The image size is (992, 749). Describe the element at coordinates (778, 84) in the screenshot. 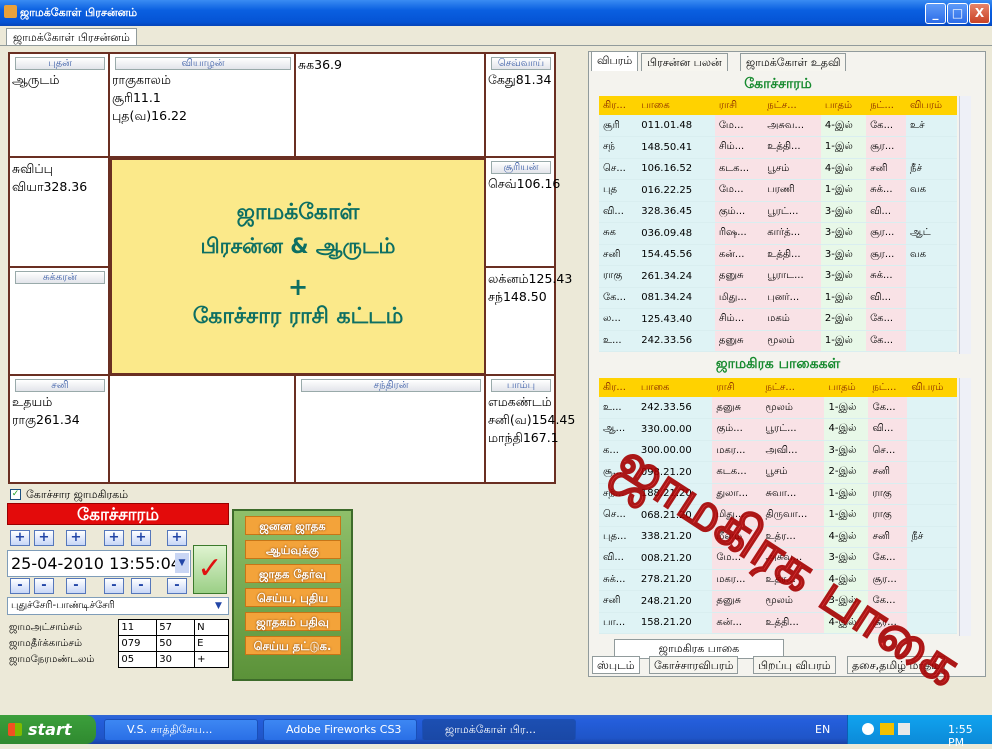

I see `gochara-title: கோச்சாரம்` at that location.